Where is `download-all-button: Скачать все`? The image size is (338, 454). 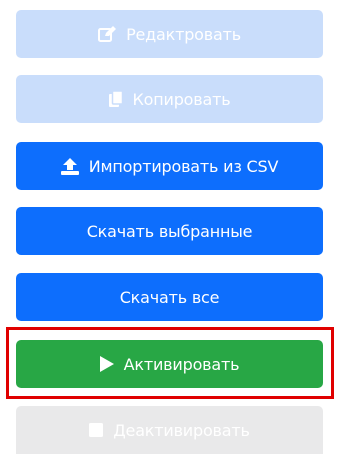 download-all-button: Скачать все is located at coordinates (169, 297).